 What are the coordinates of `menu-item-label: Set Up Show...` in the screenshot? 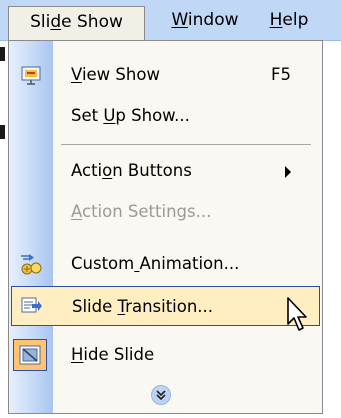 It's located at (130, 115).